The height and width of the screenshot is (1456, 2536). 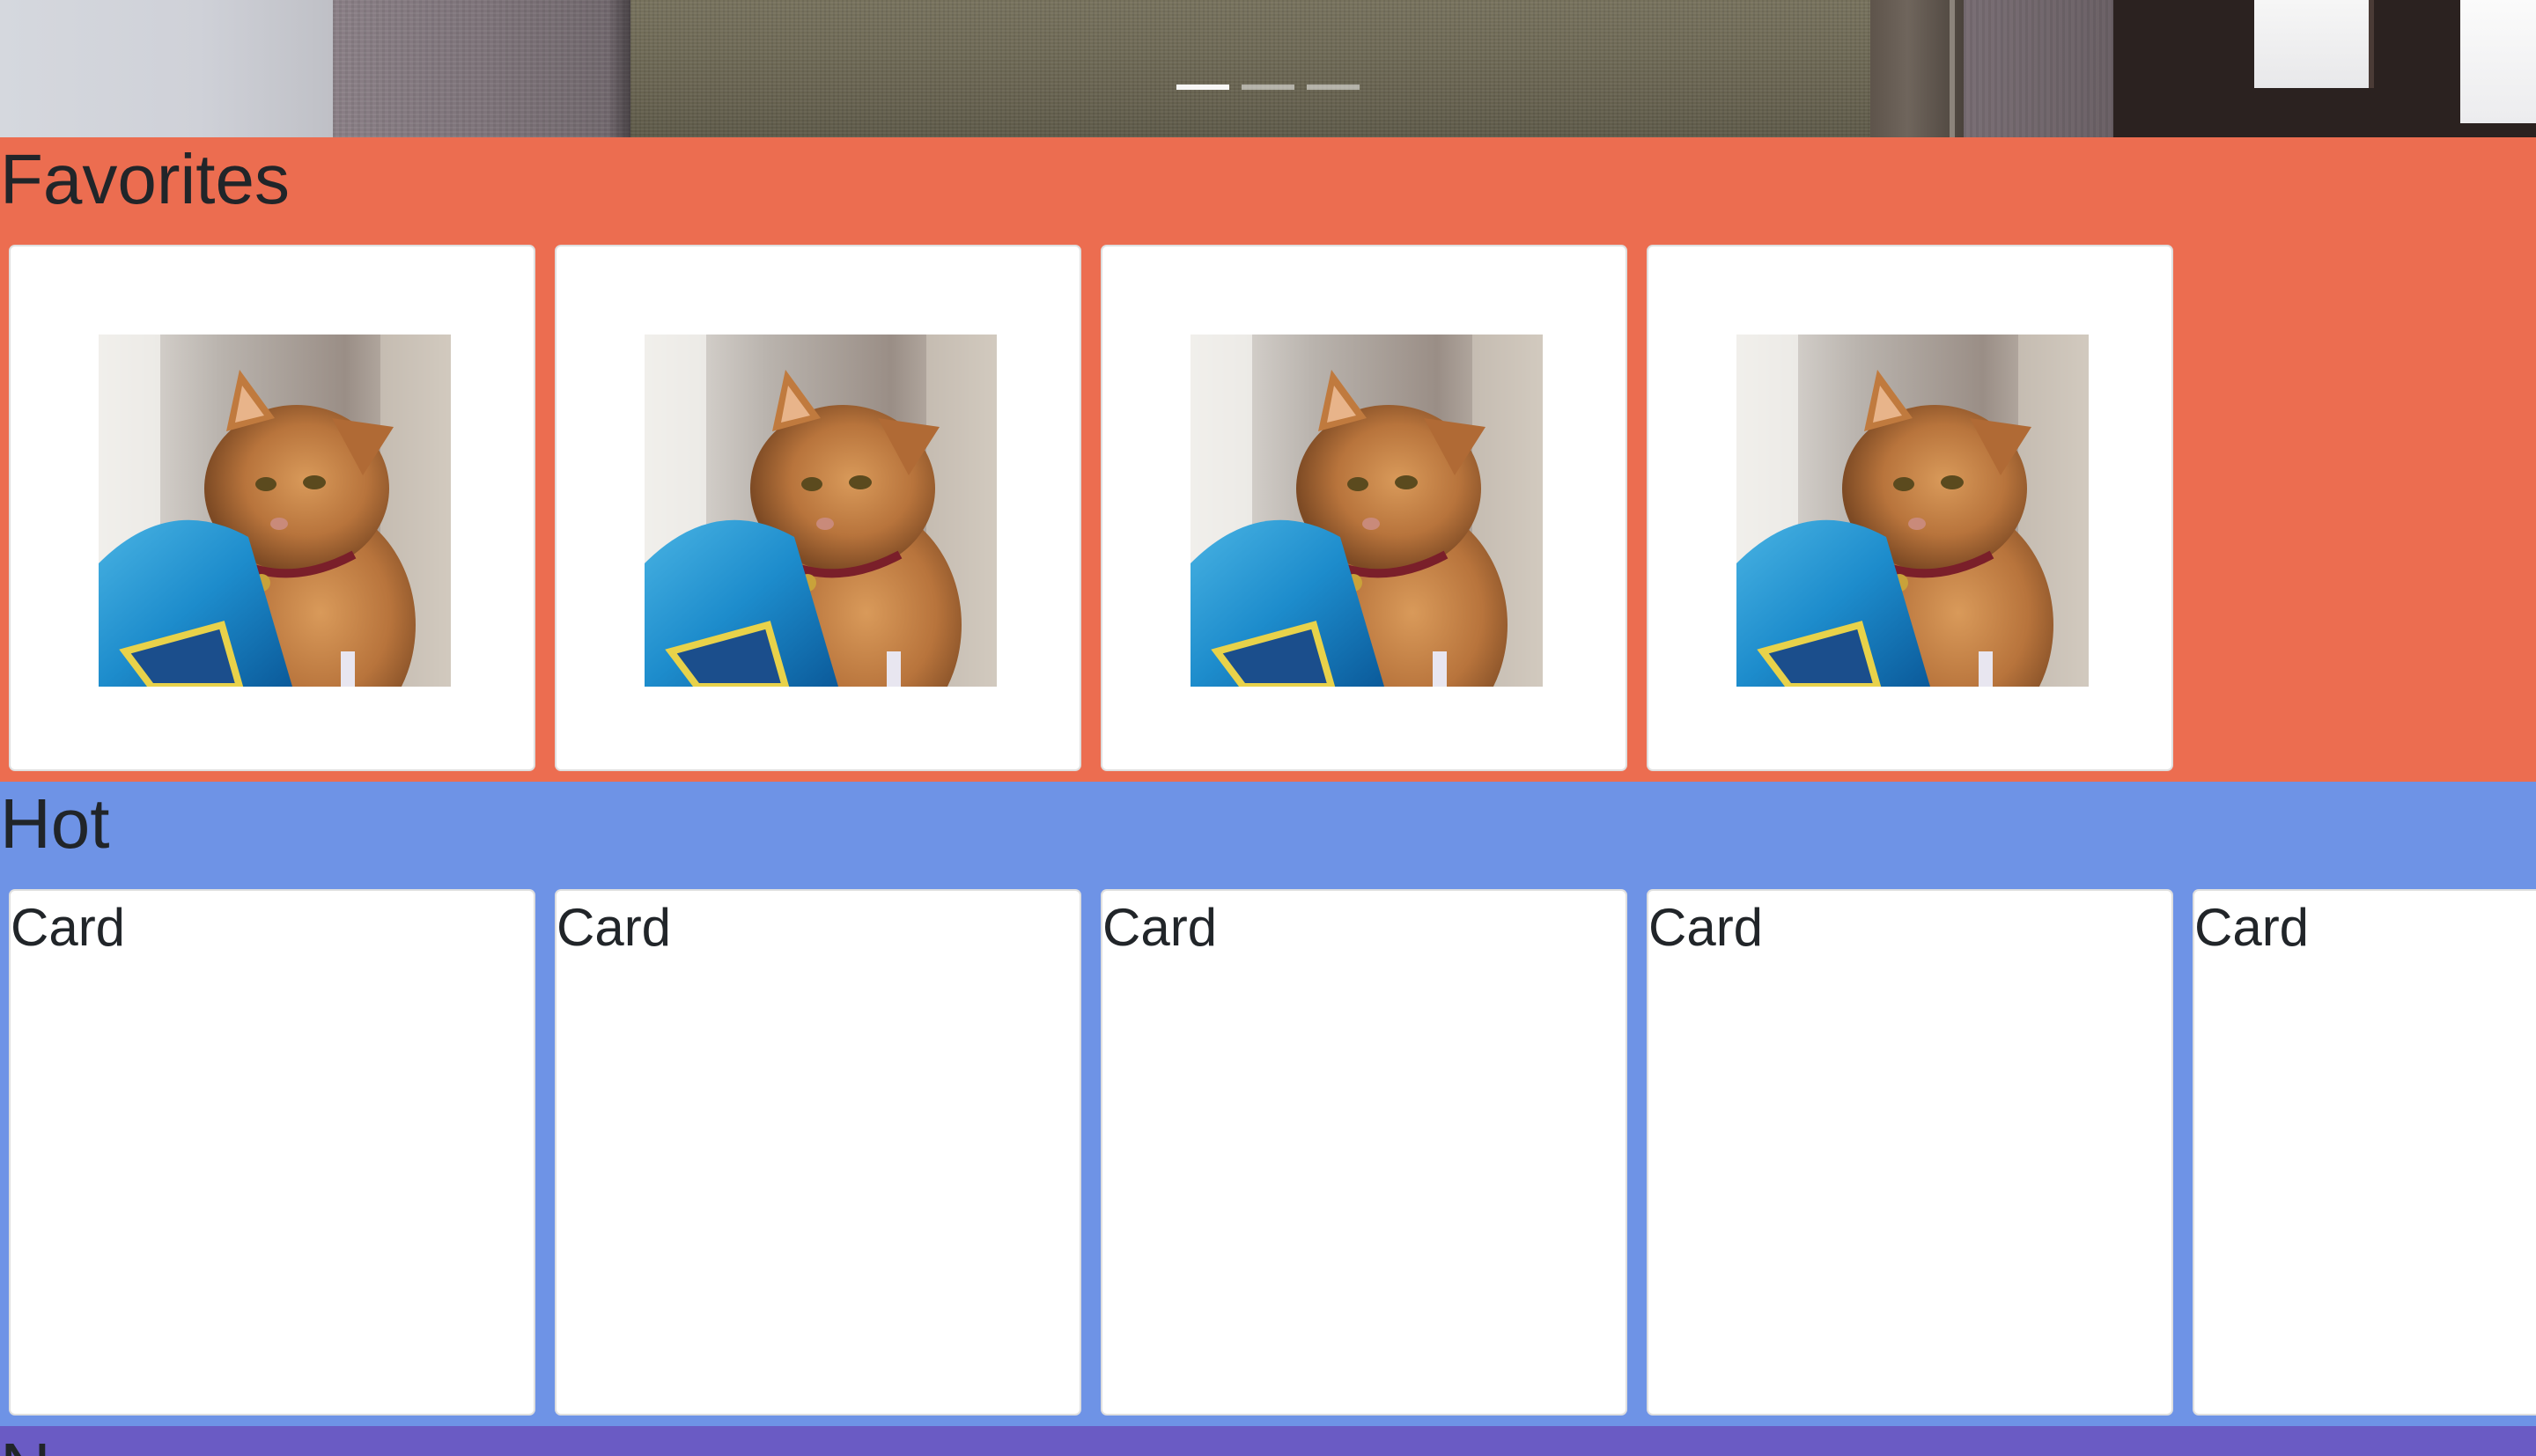 What do you see at coordinates (481, 68) in the screenshot?
I see `hero-image-pillar` at bounding box center [481, 68].